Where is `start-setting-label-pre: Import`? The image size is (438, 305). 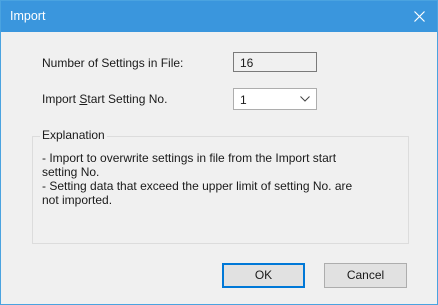 start-setting-label-pre: Import is located at coordinates (61, 99).